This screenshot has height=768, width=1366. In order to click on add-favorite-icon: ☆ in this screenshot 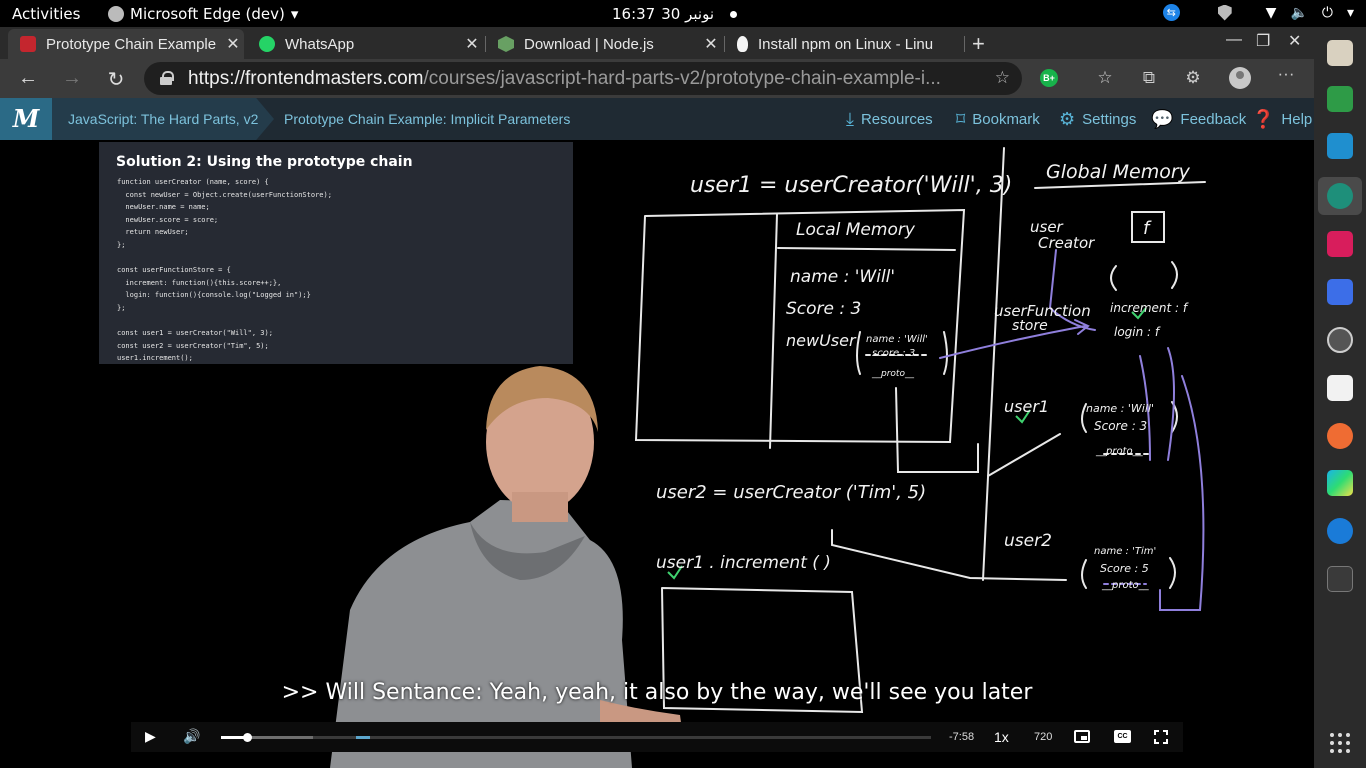, I will do `click(1002, 78)`.